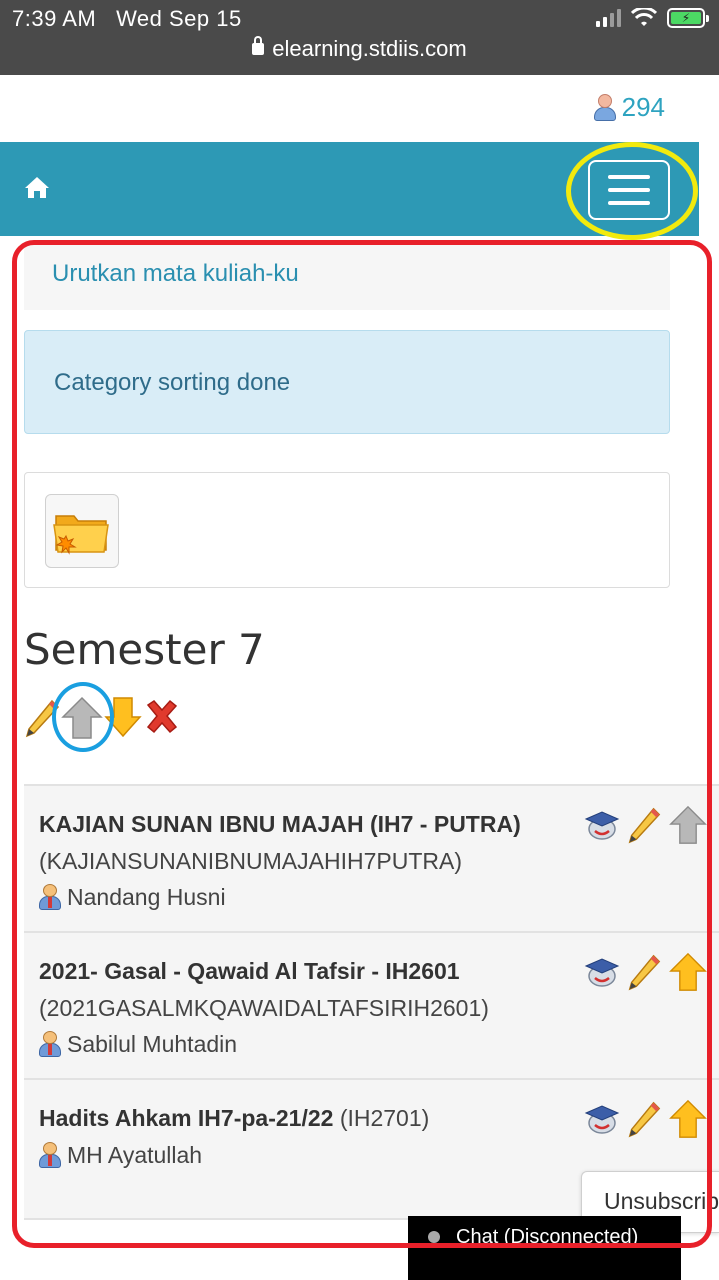 This screenshot has width=719, height=1280. Describe the element at coordinates (434, 1237) in the screenshot. I see `chat-status-icon` at that location.